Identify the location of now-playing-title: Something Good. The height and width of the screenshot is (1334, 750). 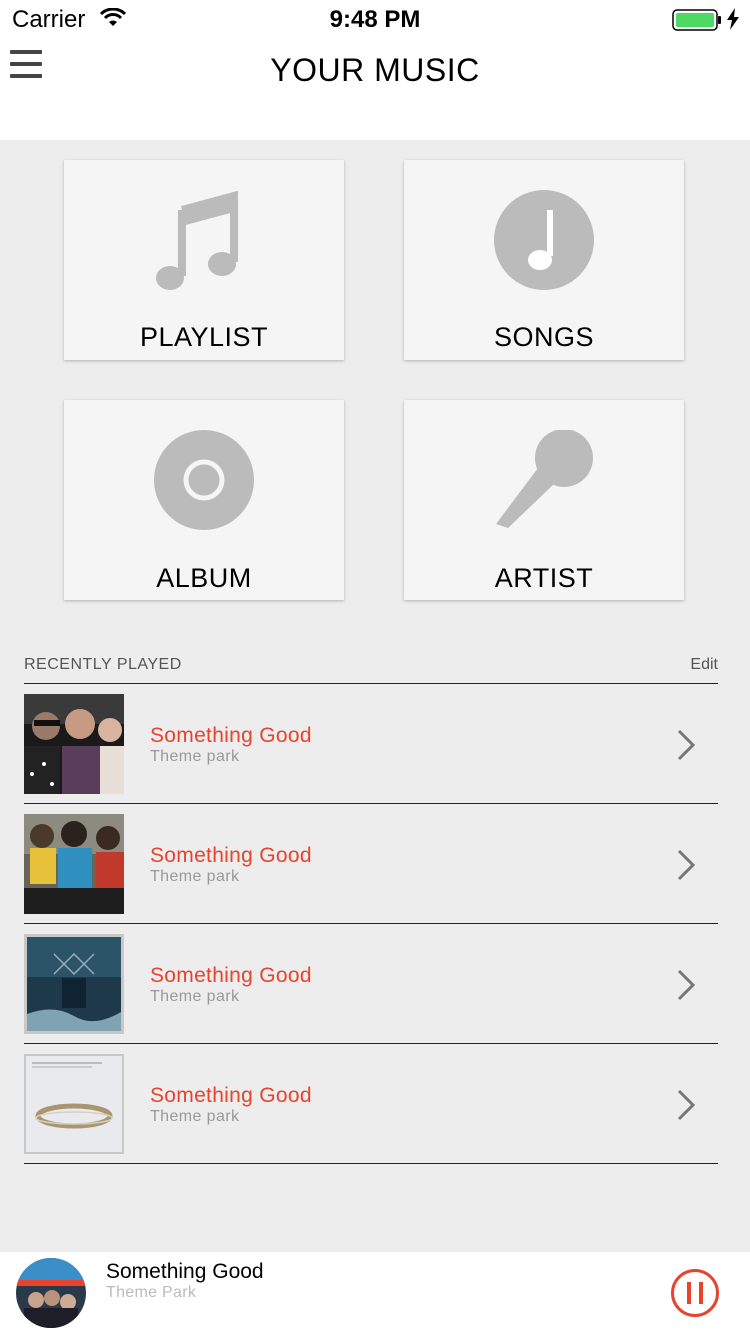
(185, 1271).